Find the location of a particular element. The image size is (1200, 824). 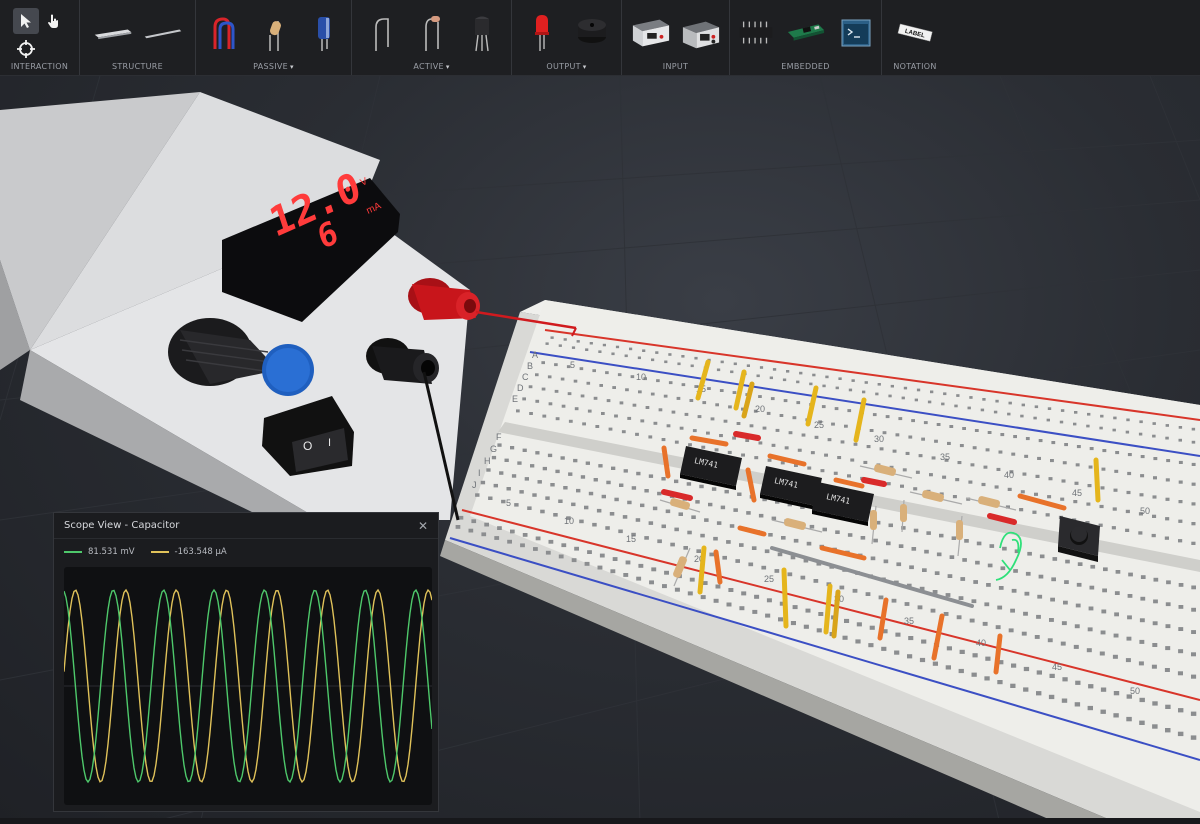

ic-chip-tool is located at coordinates (756, 33).